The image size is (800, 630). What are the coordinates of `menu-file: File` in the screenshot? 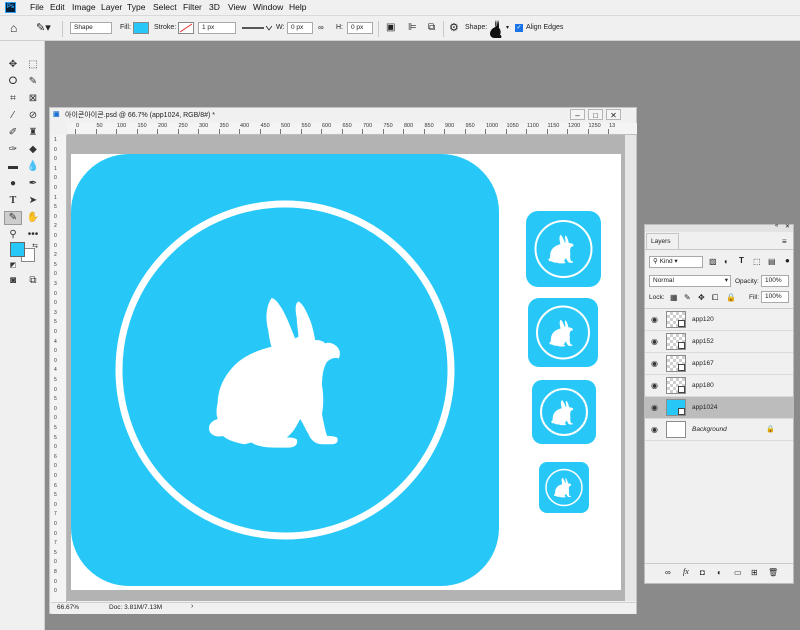 It's located at (37, 7).